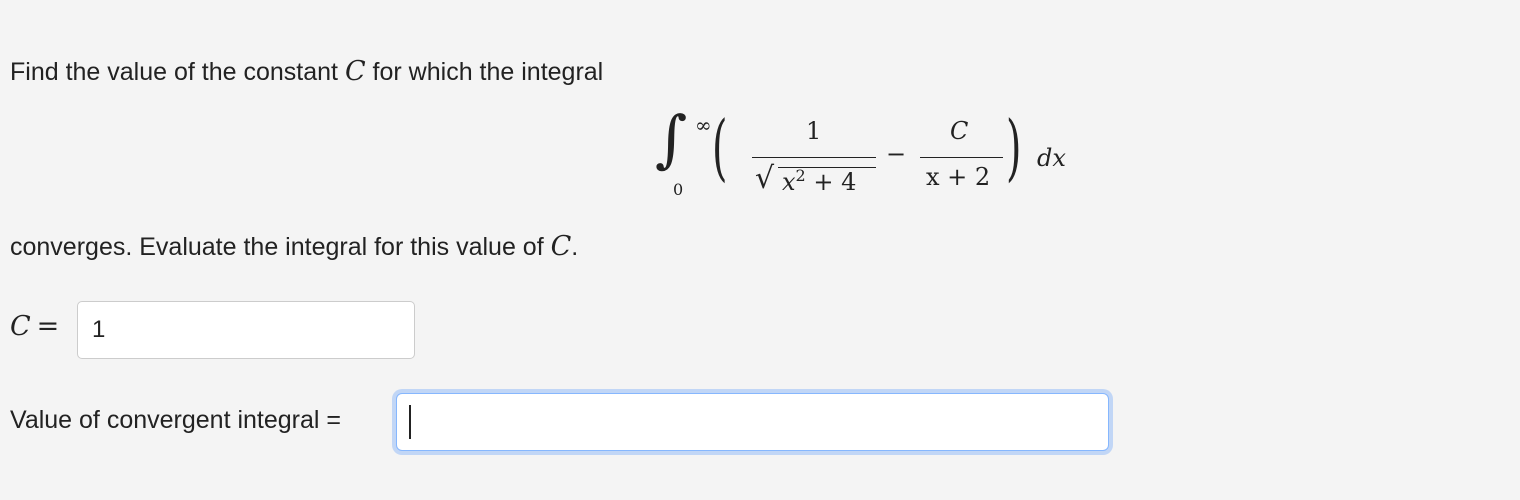 The image size is (1520, 500). What do you see at coordinates (355, 71) in the screenshot?
I see `prompt-variable-c: C` at bounding box center [355, 71].